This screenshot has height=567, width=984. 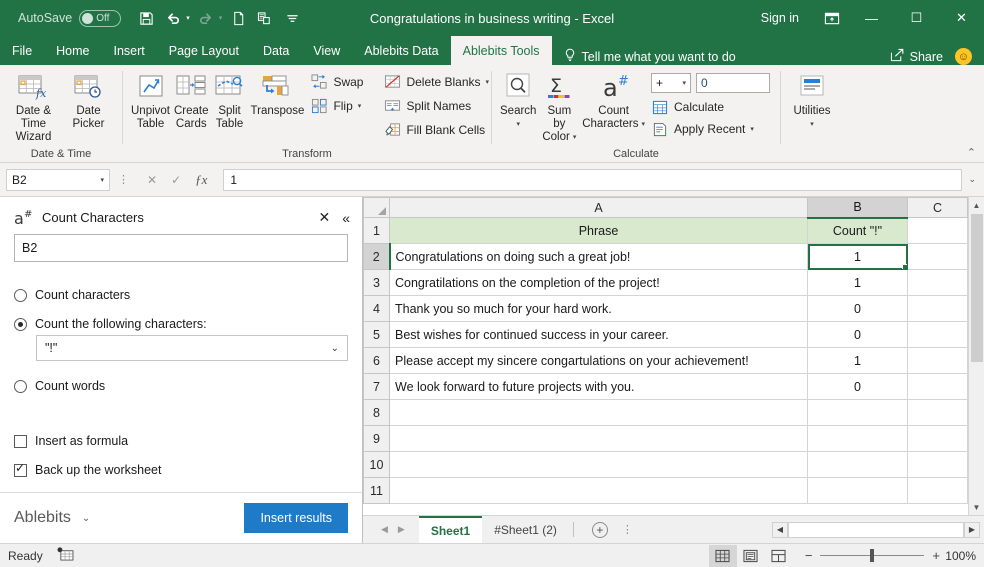 I want to click on row-header-11: 11, so click(x=376, y=490).